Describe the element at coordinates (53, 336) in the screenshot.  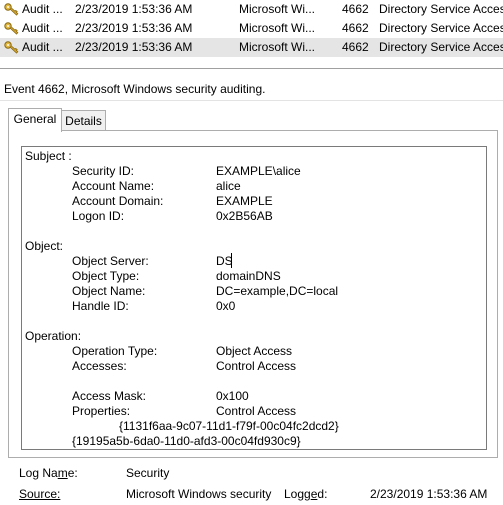
I see `operation-header: Operation:` at that location.